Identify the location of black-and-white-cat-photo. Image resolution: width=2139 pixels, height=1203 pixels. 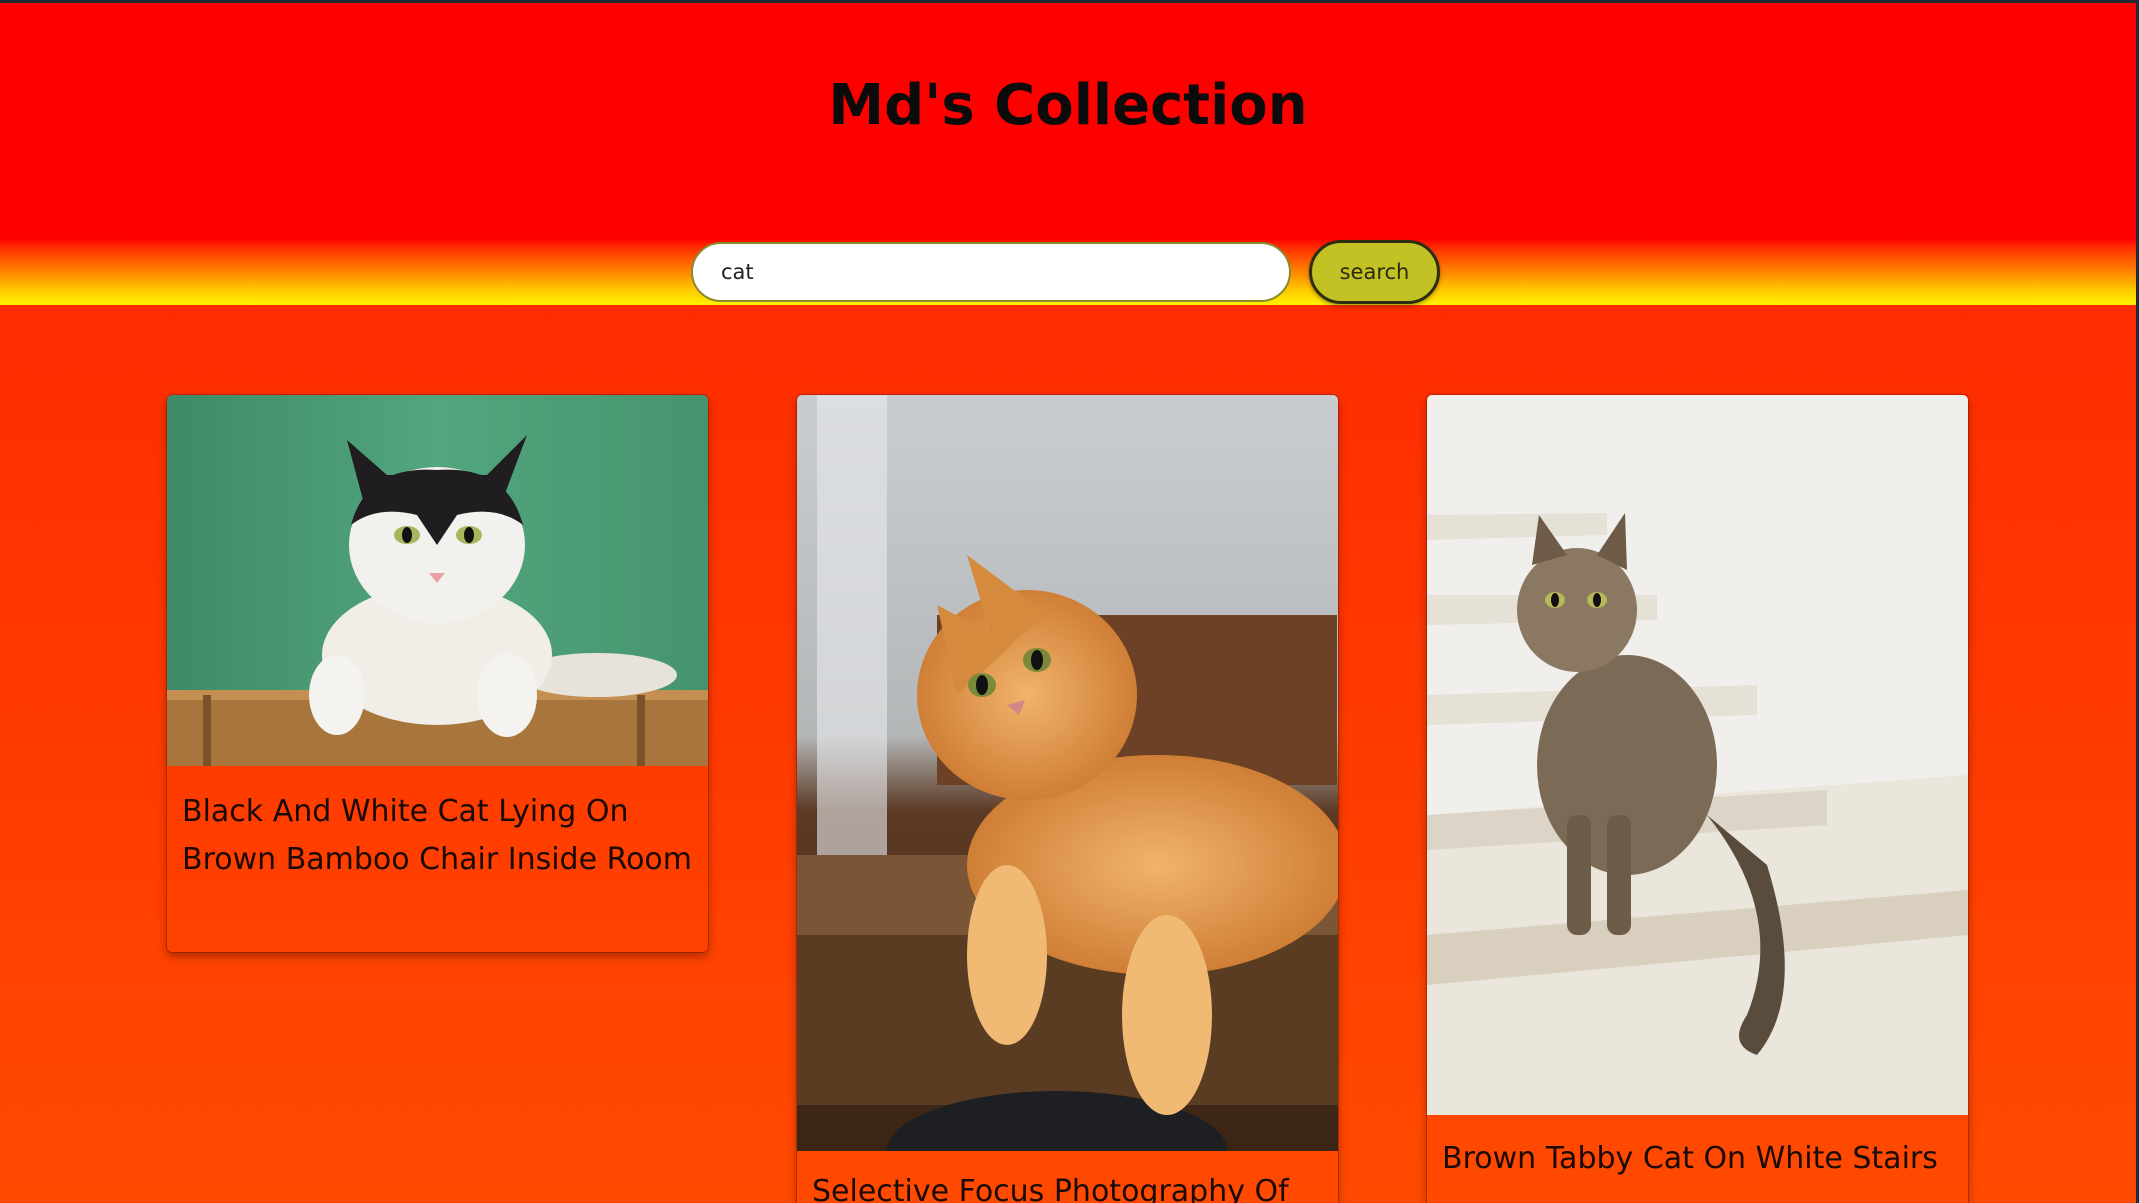
(437, 580).